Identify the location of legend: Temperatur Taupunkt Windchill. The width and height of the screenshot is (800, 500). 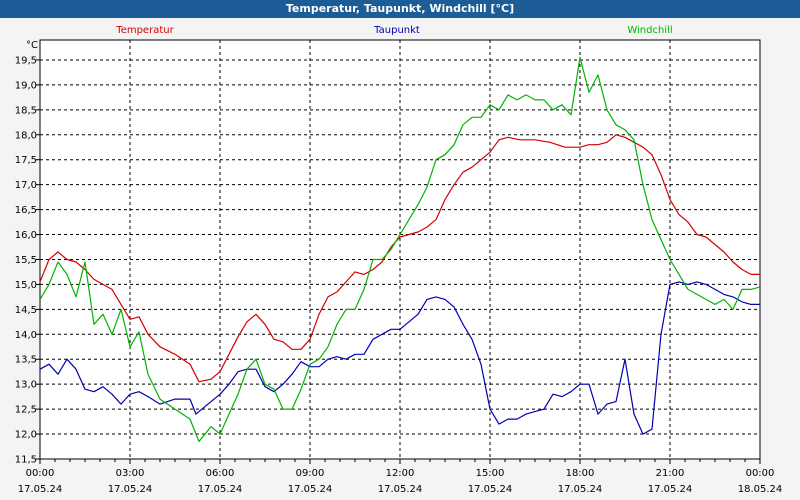
(393, 30).